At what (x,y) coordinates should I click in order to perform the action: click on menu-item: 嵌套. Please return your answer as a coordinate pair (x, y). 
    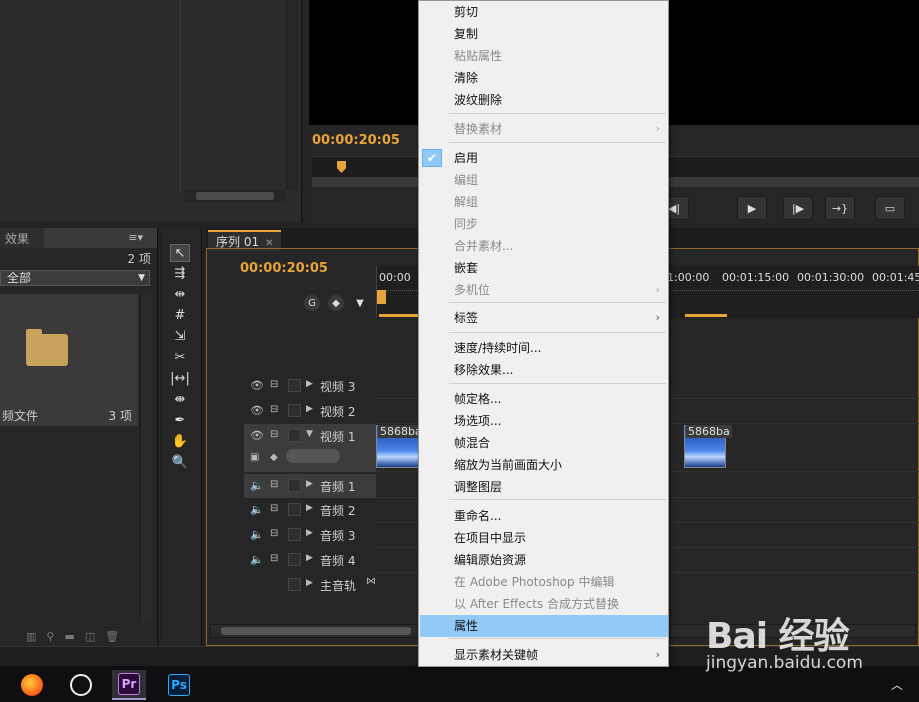
    Looking at the image, I should click on (544, 268).